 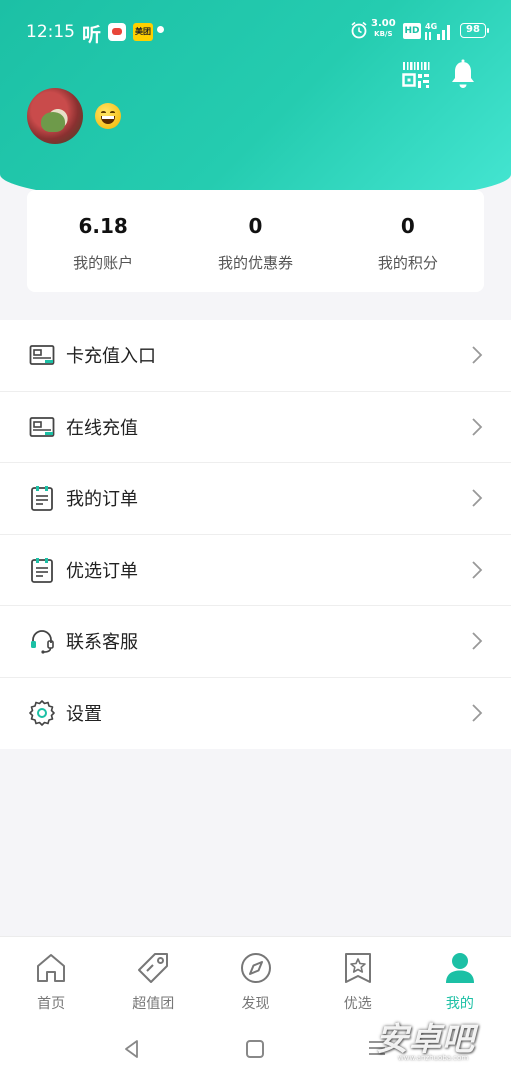 What do you see at coordinates (255, 1004) in the screenshot?
I see `tab-label: 发现` at bounding box center [255, 1004].